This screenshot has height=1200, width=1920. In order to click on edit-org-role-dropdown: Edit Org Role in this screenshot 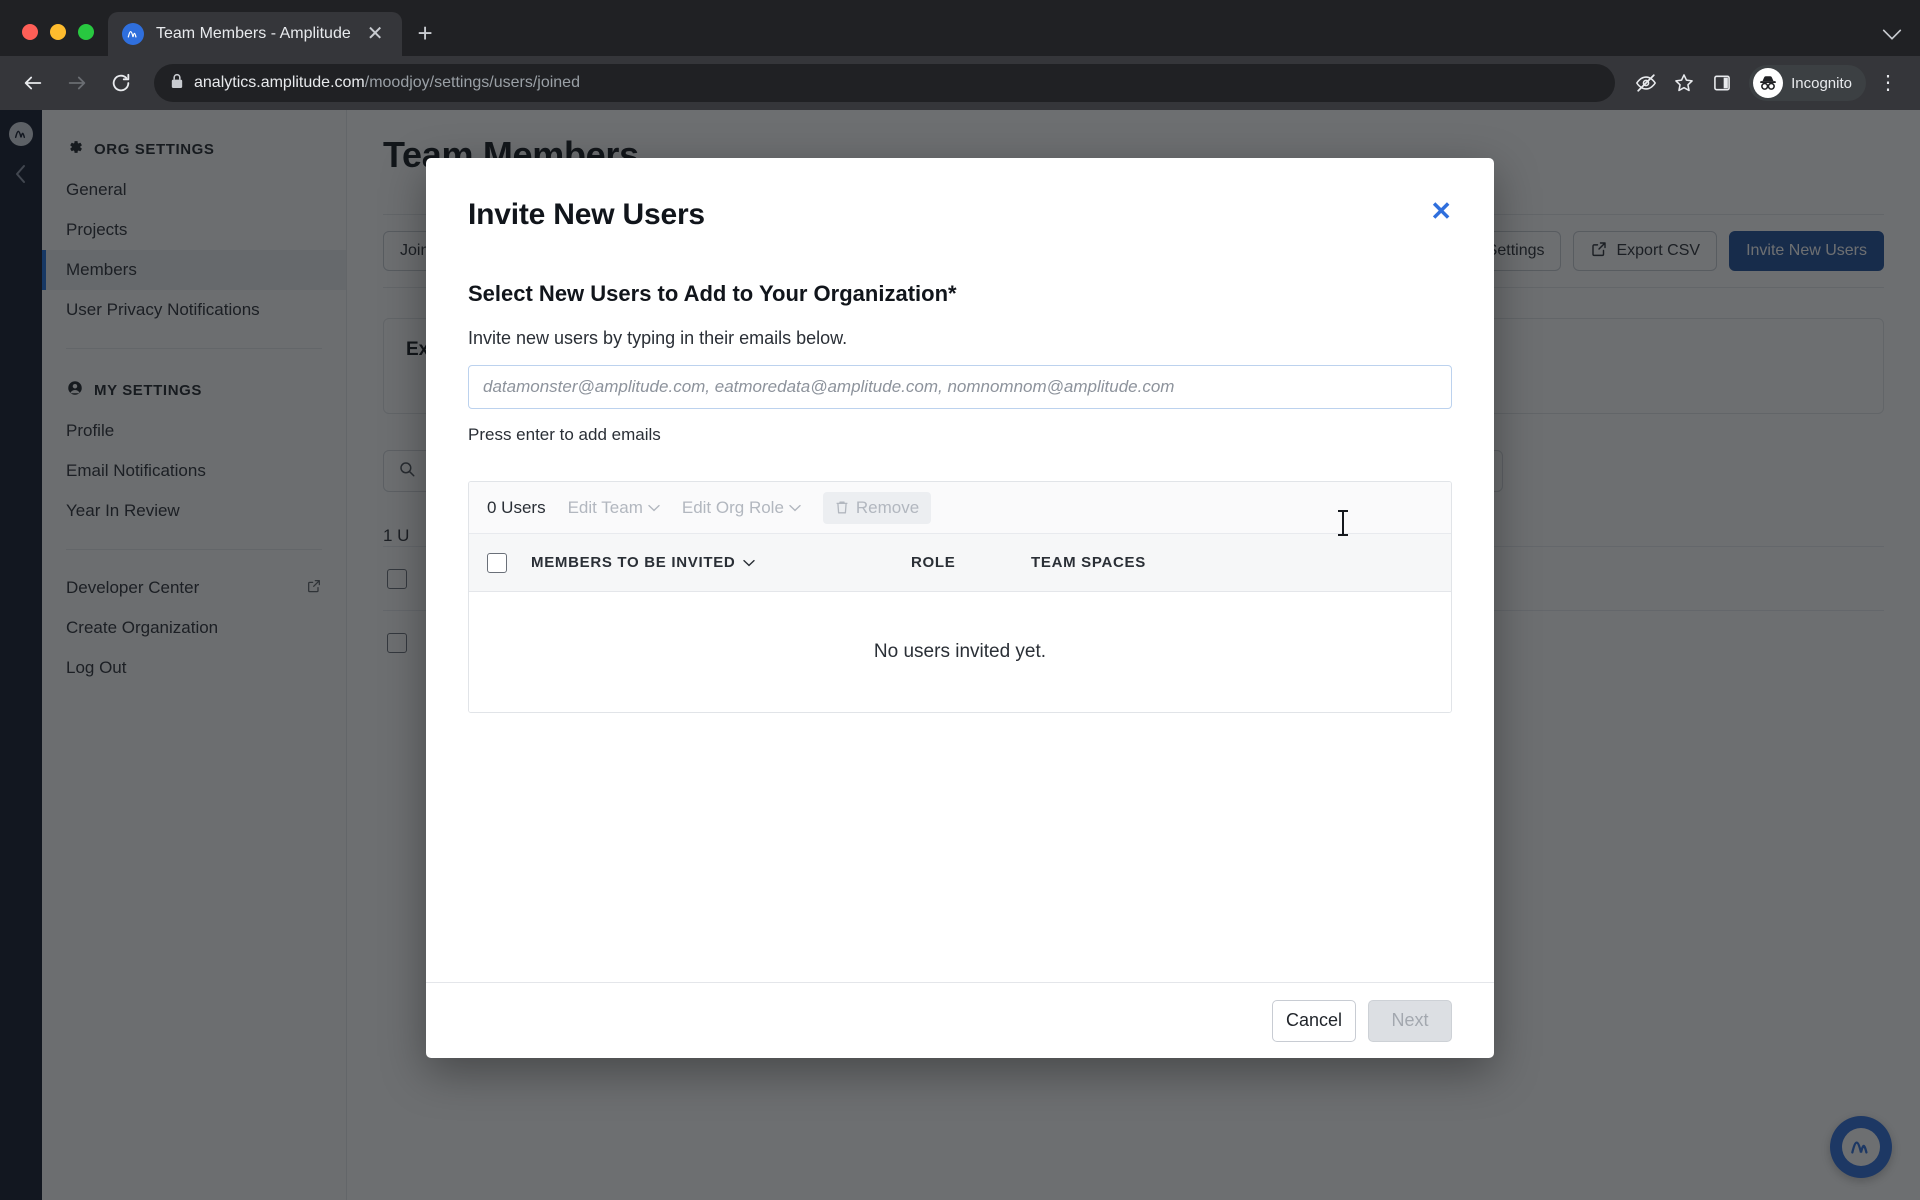, I will do `click(741, 508)`.